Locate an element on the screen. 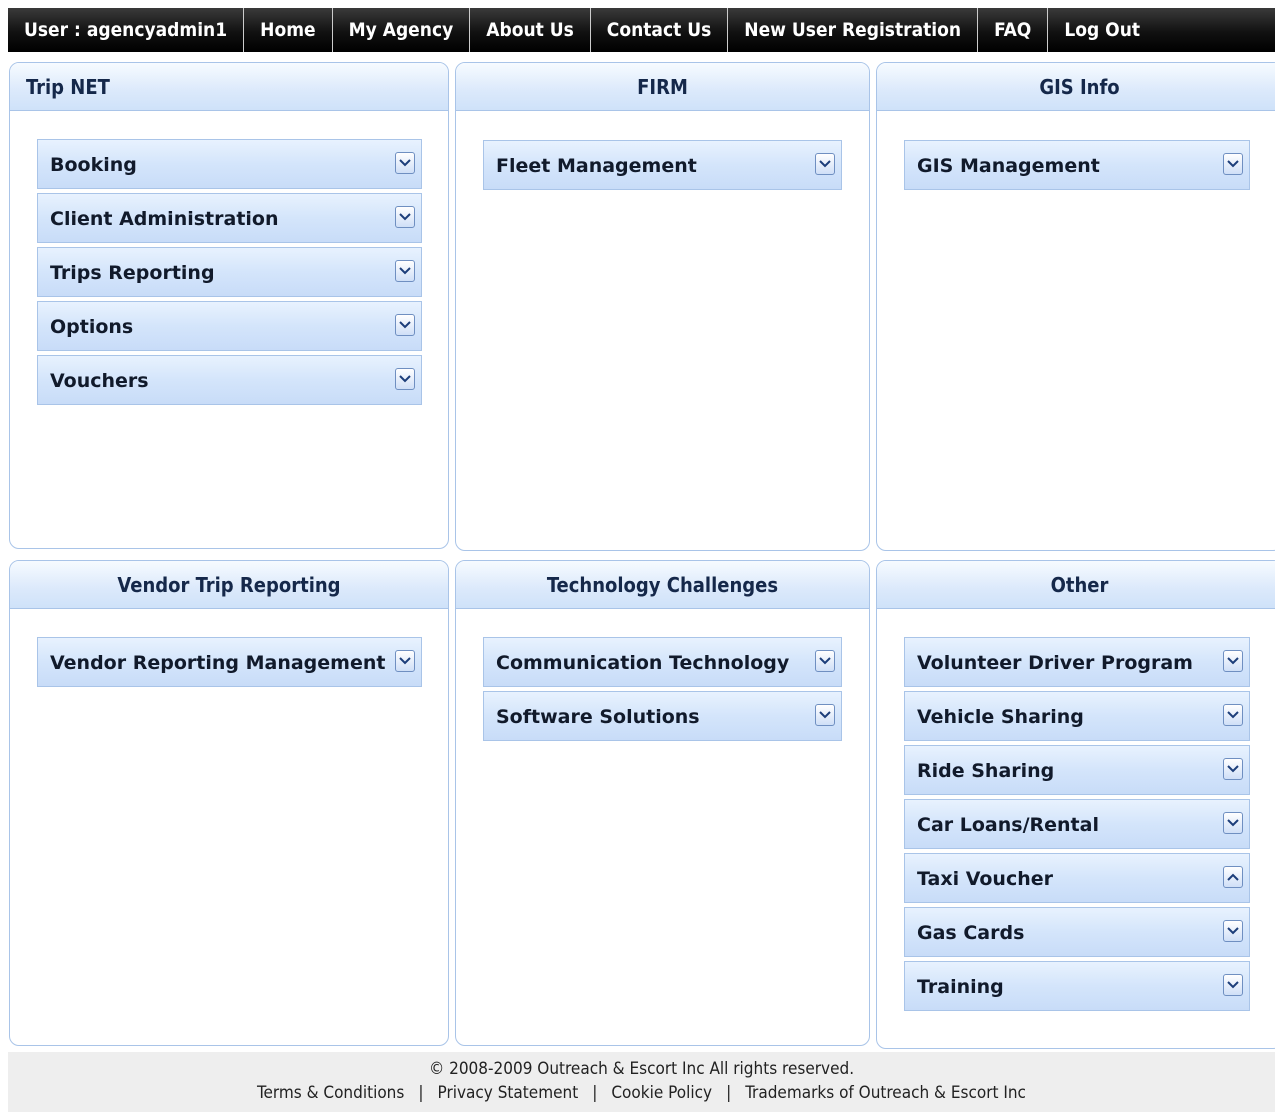  nav-home: Home is located at coordinates (288, 30).